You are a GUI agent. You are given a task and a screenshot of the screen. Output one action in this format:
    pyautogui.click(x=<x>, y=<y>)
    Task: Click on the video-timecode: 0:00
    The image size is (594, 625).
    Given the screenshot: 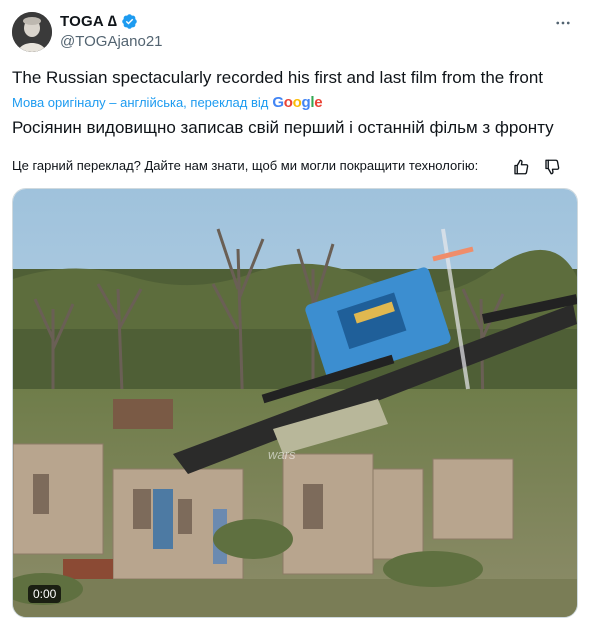 What is the action you would take?
    pyautogui.click(x=45, y=594)
    